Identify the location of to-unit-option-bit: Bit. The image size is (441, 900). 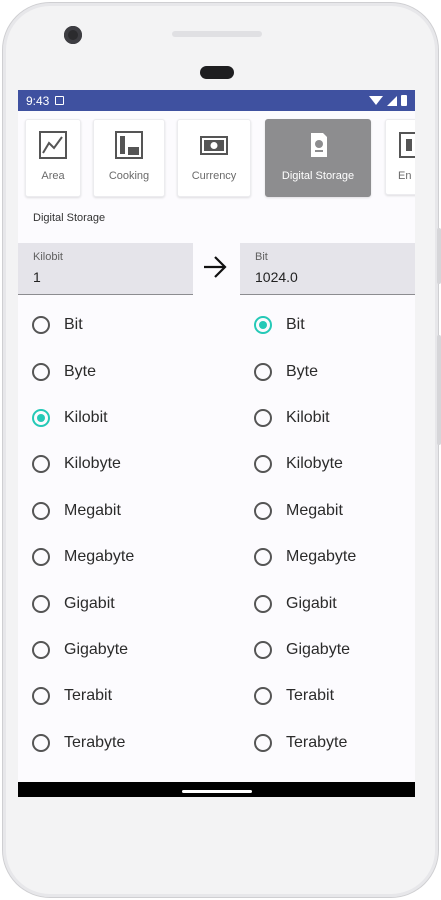
(305, 325).